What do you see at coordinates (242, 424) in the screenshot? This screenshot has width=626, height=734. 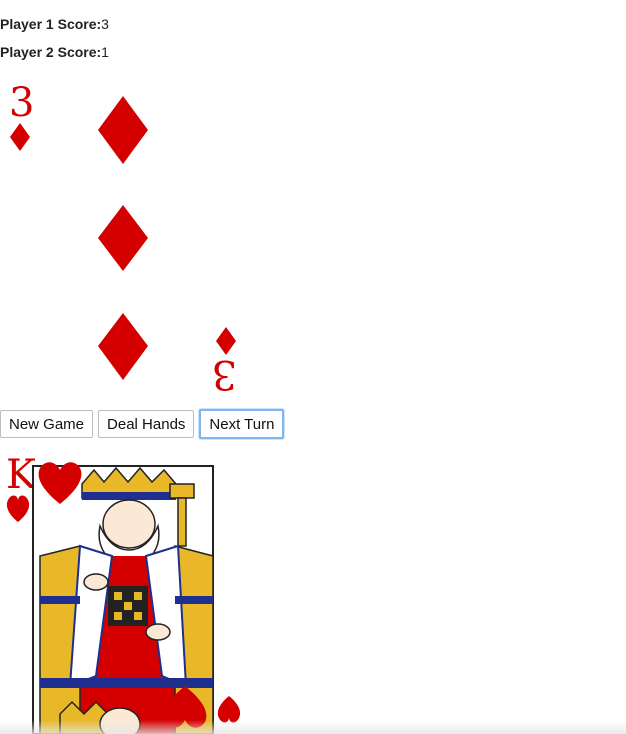 I see `next-turn-button: Next Turn` at bounding box center [242, 424].